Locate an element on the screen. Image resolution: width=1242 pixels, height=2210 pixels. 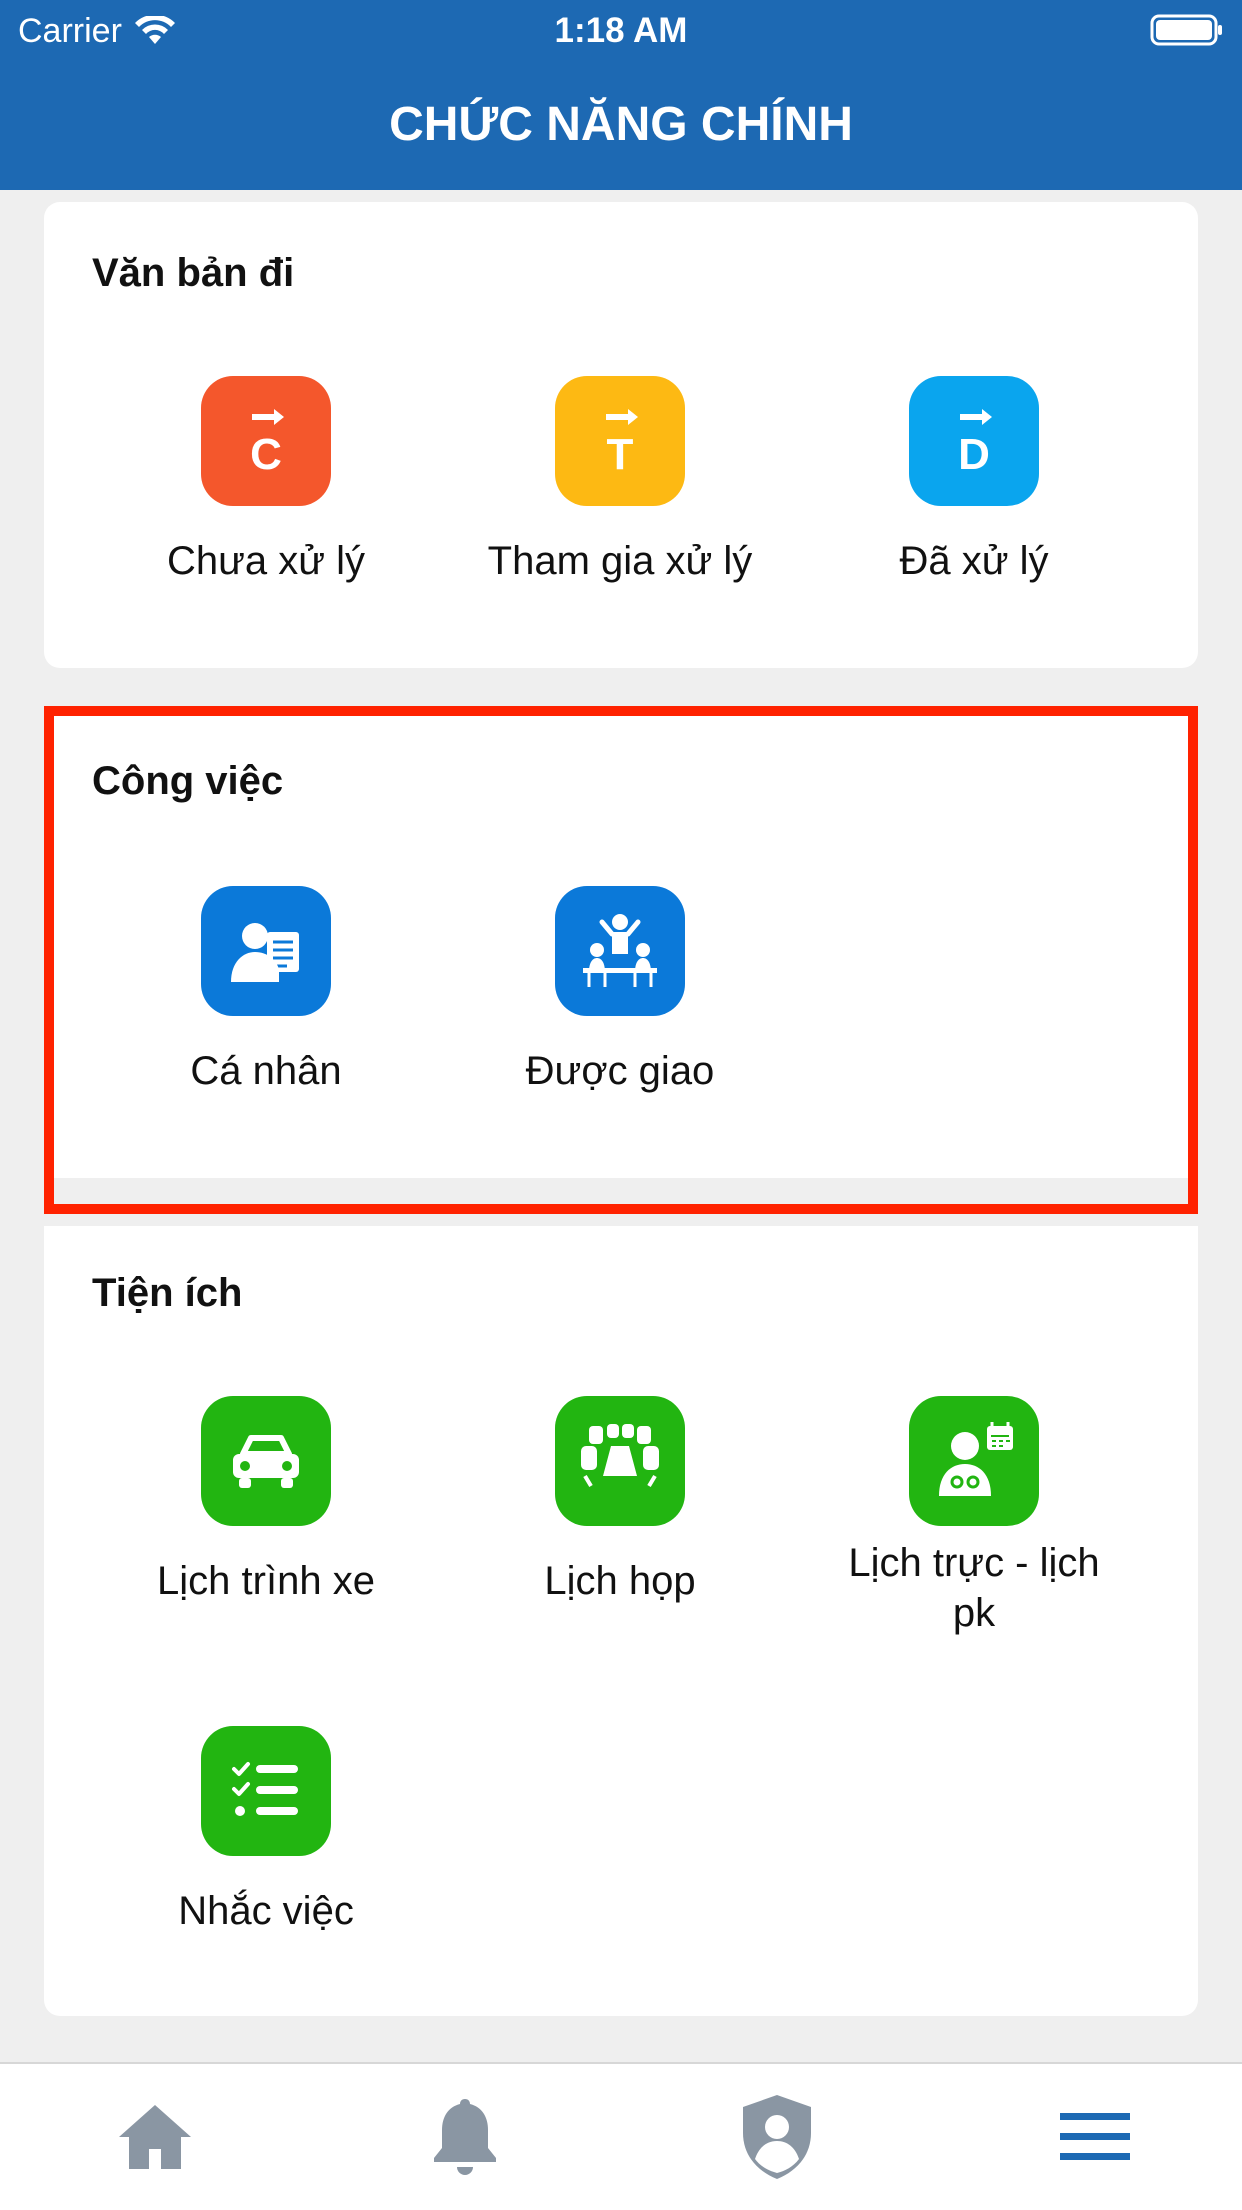
tile-da-xu-ly: D Đã xử lý is located at coordinates (974, 481).